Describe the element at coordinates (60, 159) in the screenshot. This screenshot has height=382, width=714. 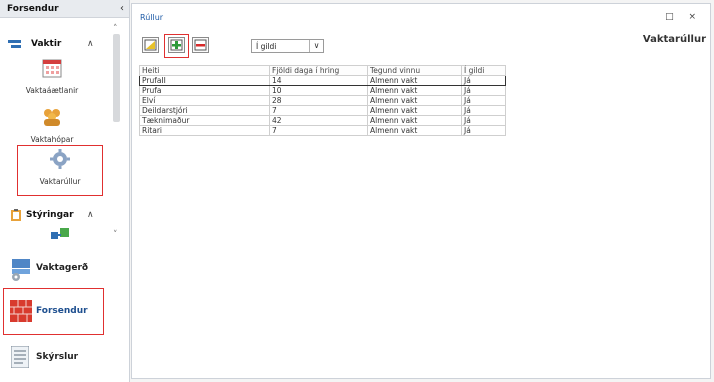
I see `gear-icon` at that location.